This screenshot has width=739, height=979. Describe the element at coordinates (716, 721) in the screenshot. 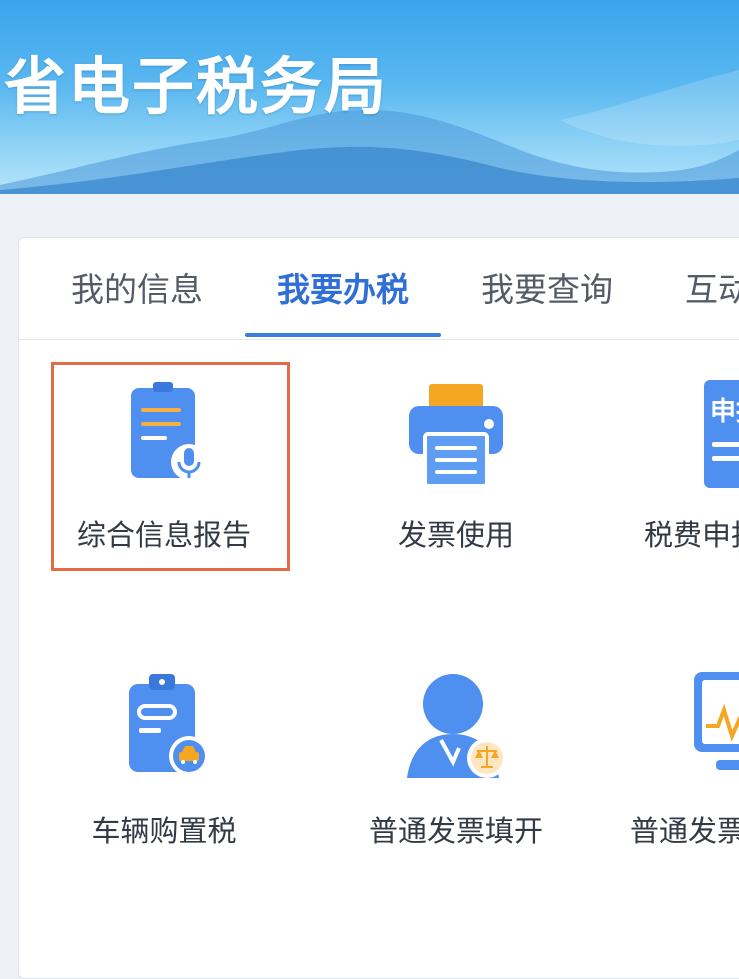

I see `monitor-chart-icon` at that location.